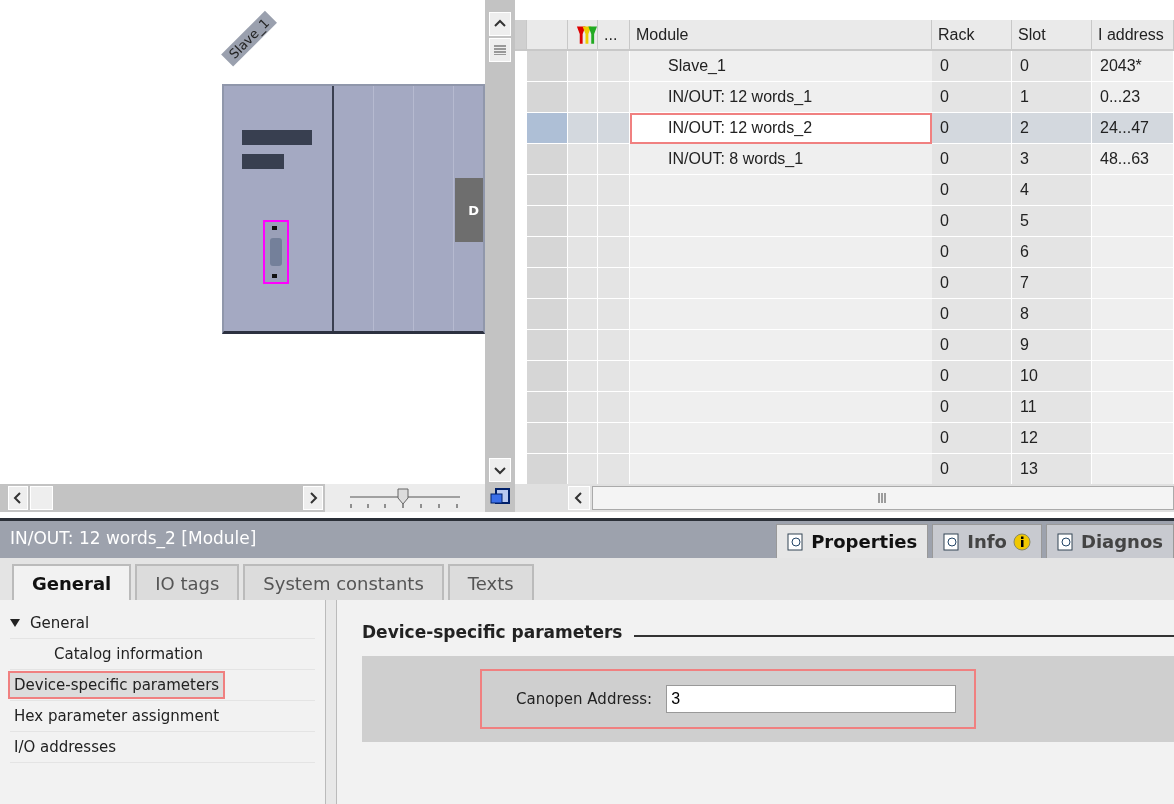  I want to click on tab: General, so click(72, 582).